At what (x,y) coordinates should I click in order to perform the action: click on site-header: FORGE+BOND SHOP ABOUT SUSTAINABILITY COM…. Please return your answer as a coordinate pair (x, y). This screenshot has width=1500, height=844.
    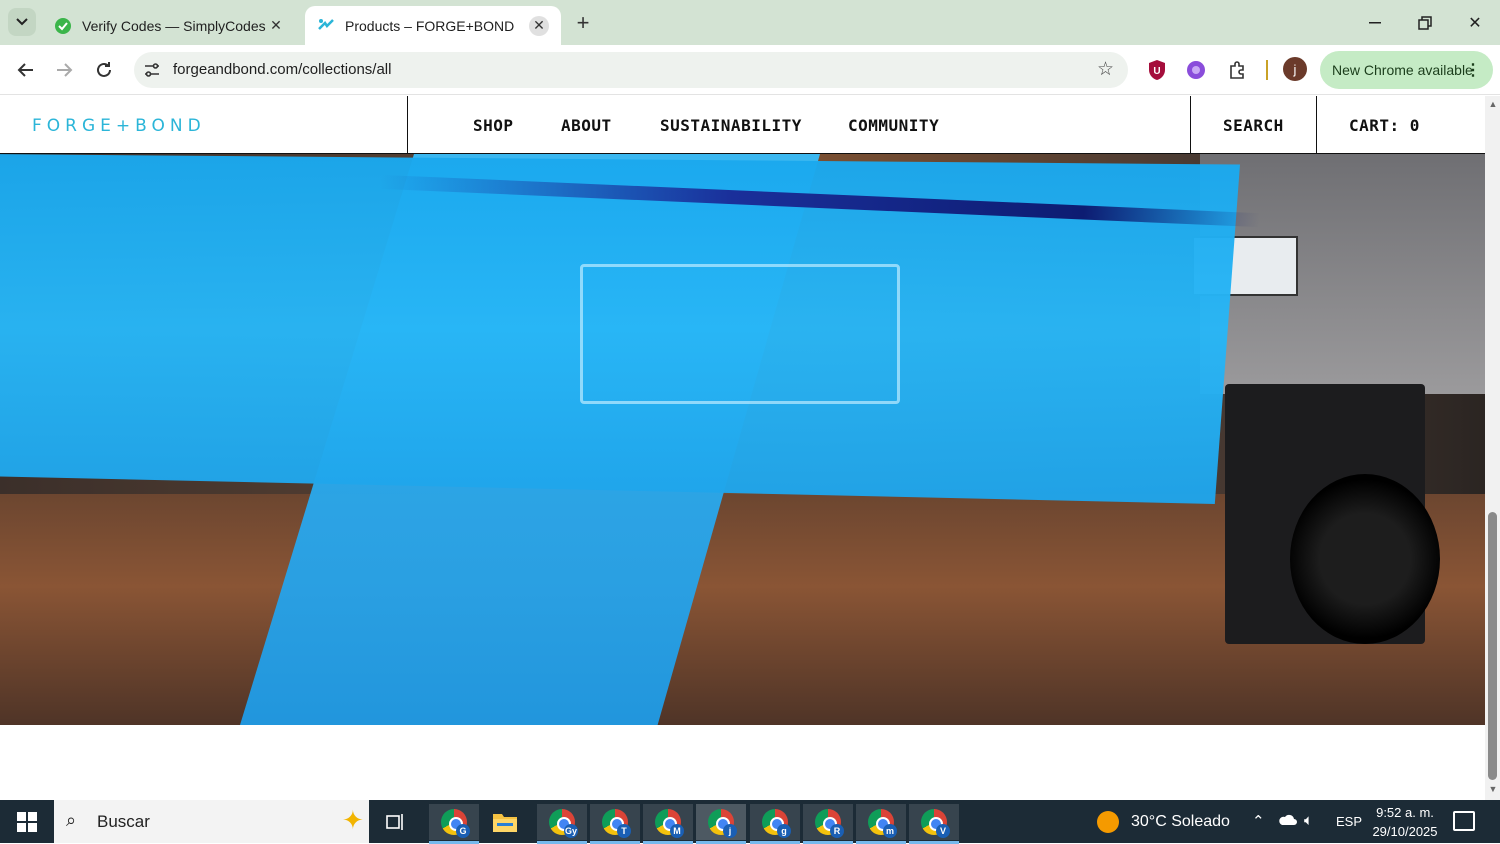
    Looking at the image, I should click on (742, 125).